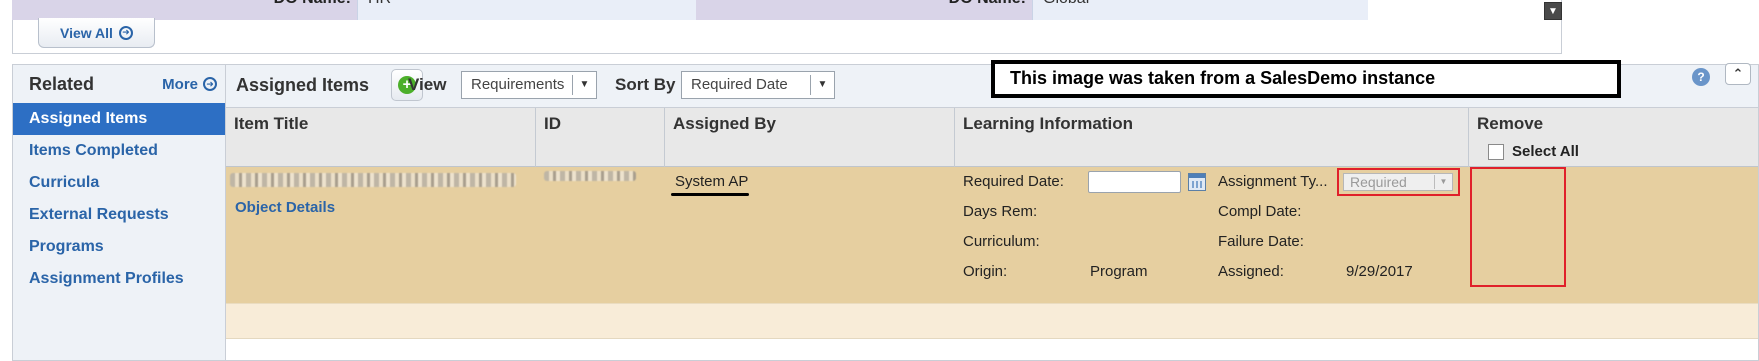  Describe the element at coordinates (518, 84) in the screenshot. I see `view-select-value: Requirements` at that location.